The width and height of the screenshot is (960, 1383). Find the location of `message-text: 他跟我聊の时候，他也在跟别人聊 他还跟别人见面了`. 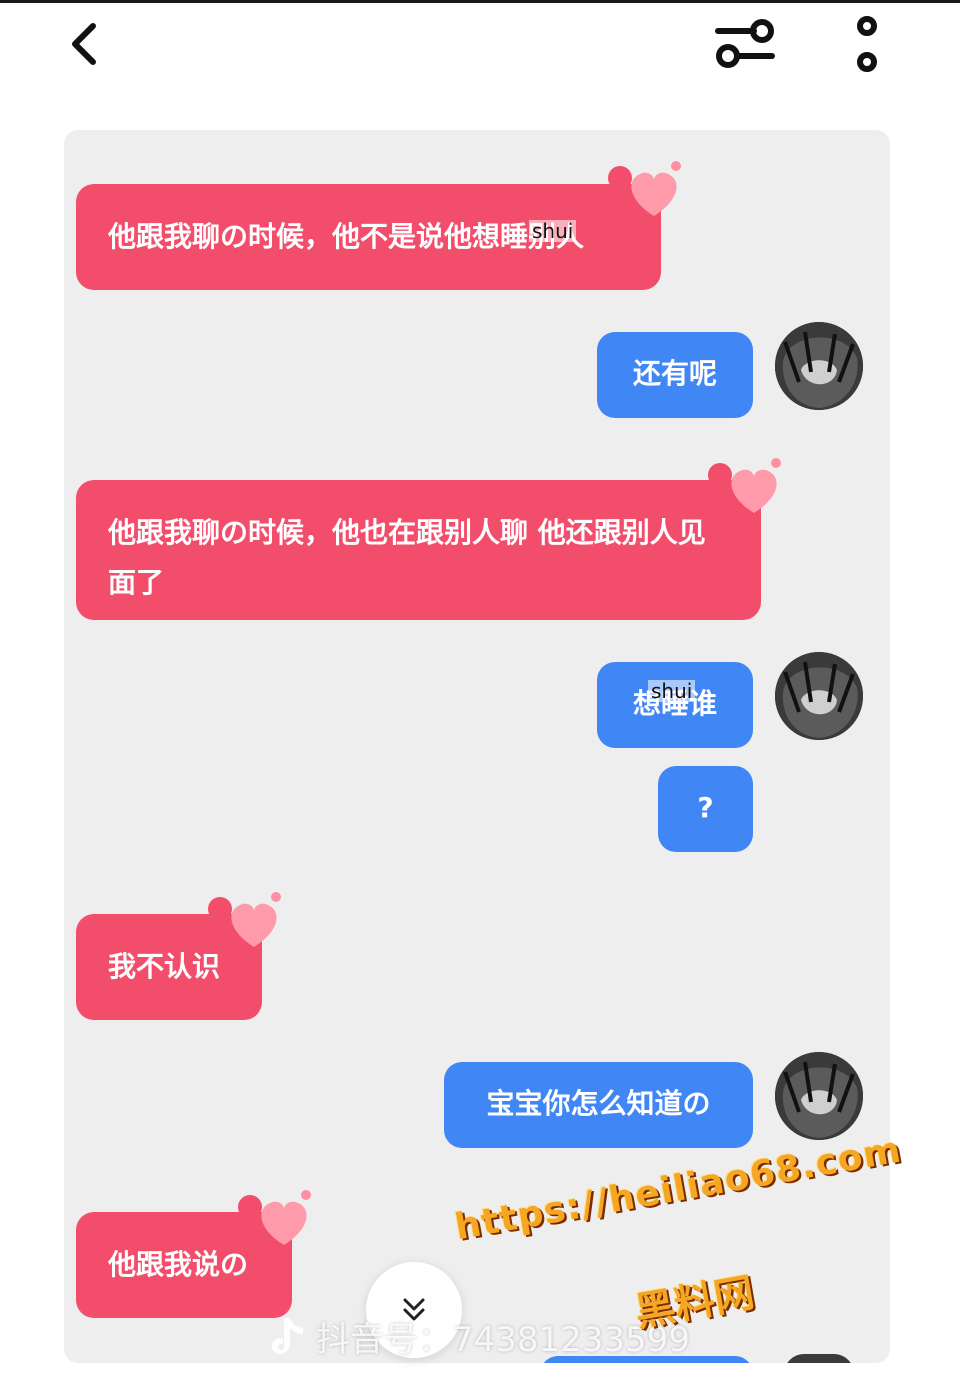

message-text: 他跟我聊の时候，他也在跟别人聊 他还跟别人见面了 is located at coordinates (407, 557).